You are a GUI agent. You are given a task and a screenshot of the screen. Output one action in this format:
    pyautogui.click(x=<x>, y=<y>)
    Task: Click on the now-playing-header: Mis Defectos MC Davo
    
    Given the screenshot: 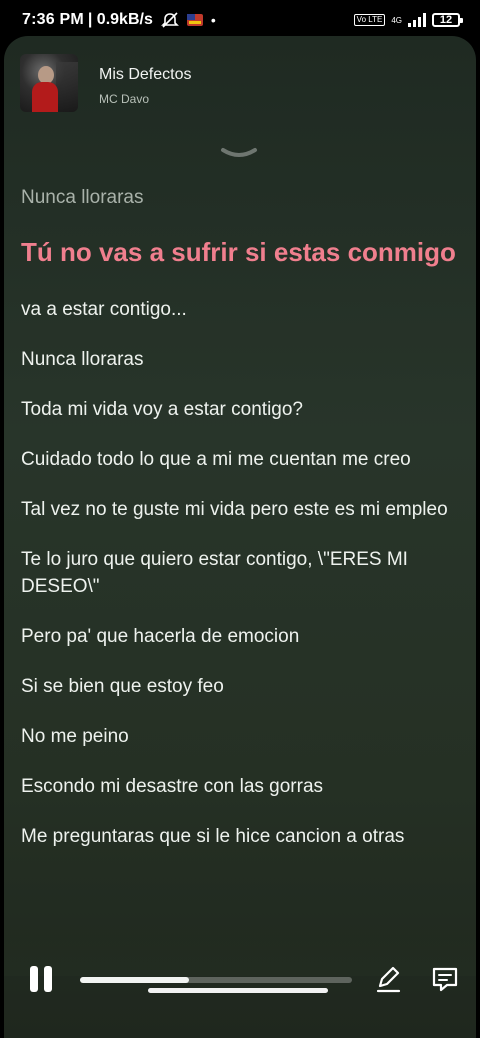 What is the action you would take?
    pyautogui.click(x=240, y=91)
    